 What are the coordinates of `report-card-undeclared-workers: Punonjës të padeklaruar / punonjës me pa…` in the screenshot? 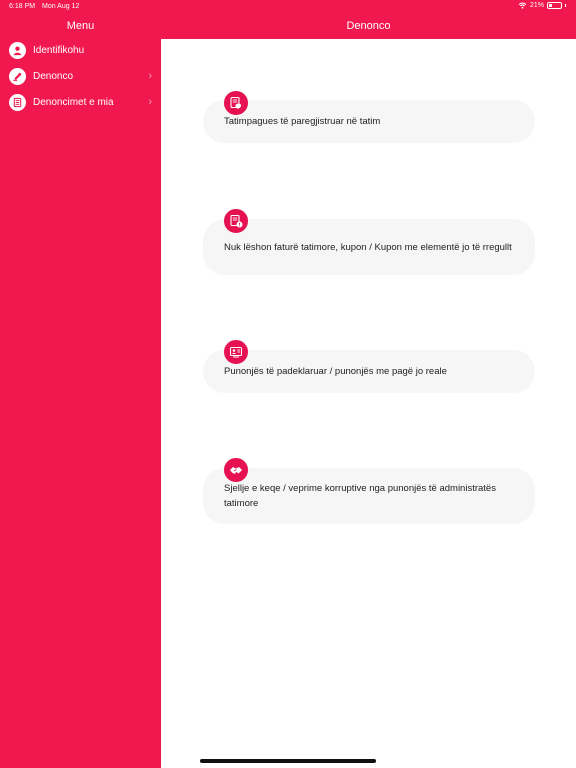 It's located at (369, 371).